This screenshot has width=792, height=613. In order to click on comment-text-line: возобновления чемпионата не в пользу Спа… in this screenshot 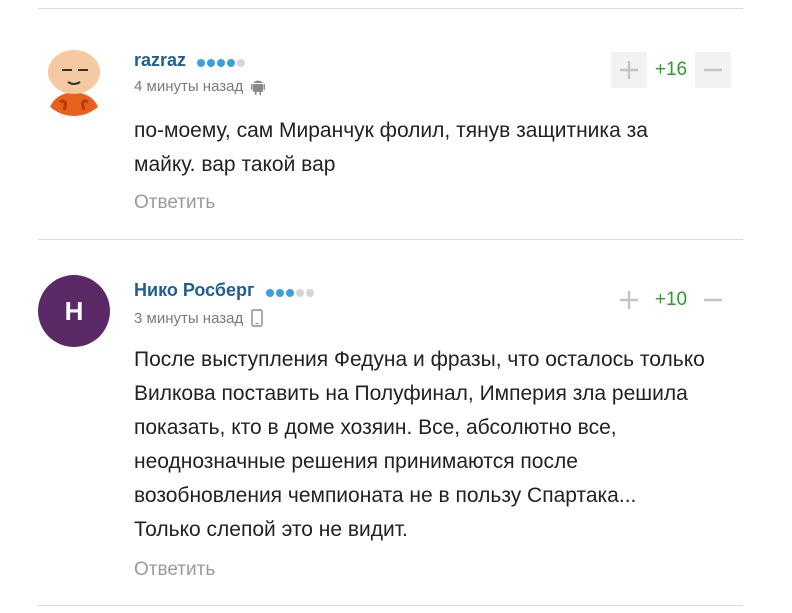, I will do `click(385, 495)`.